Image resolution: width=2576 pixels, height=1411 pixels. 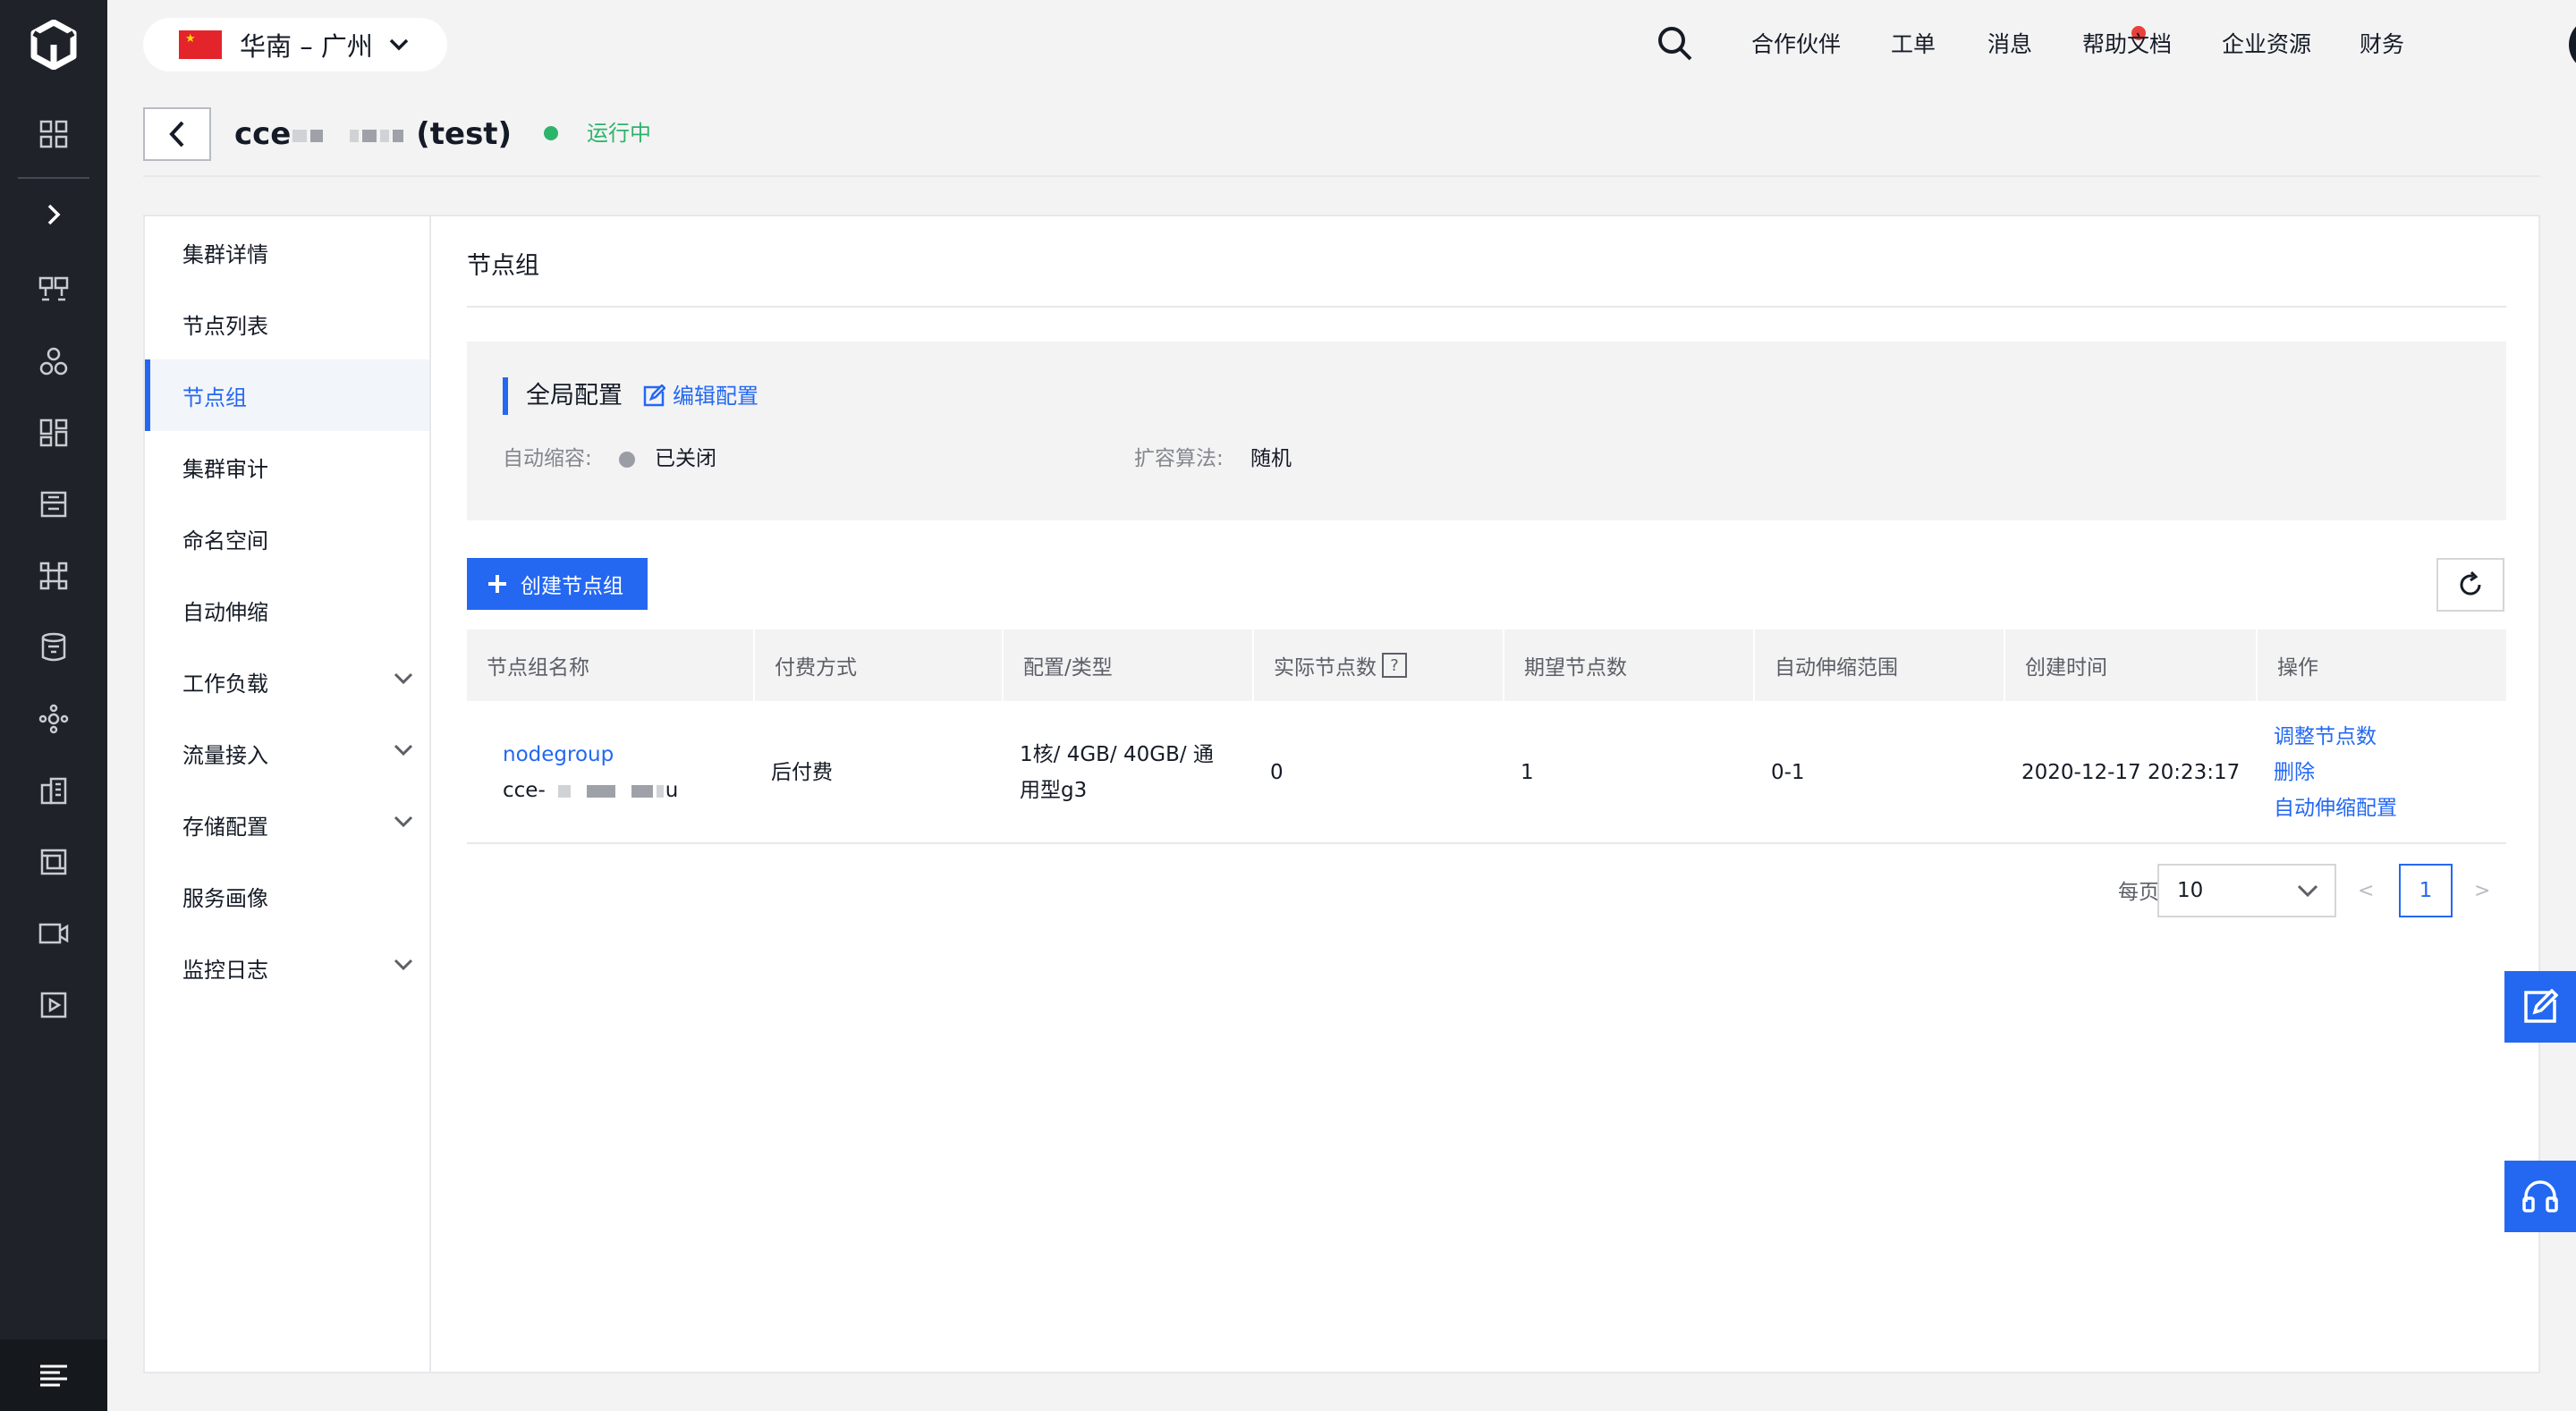 I want to click on subnav-item-autoscaling: 自动伸缩, so click(x=287, y=610).